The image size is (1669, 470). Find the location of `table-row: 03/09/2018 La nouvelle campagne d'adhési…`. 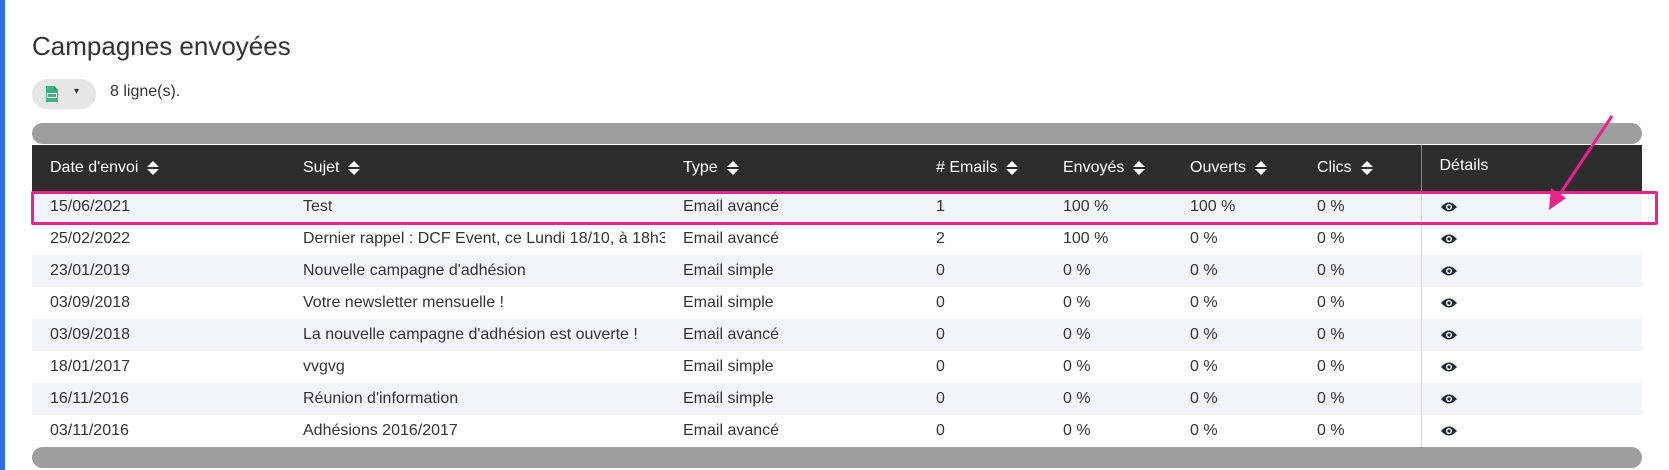

table-row: 03/09/2018 La nouvelle campagne d'adhési… is located at coordinates (837, 335).